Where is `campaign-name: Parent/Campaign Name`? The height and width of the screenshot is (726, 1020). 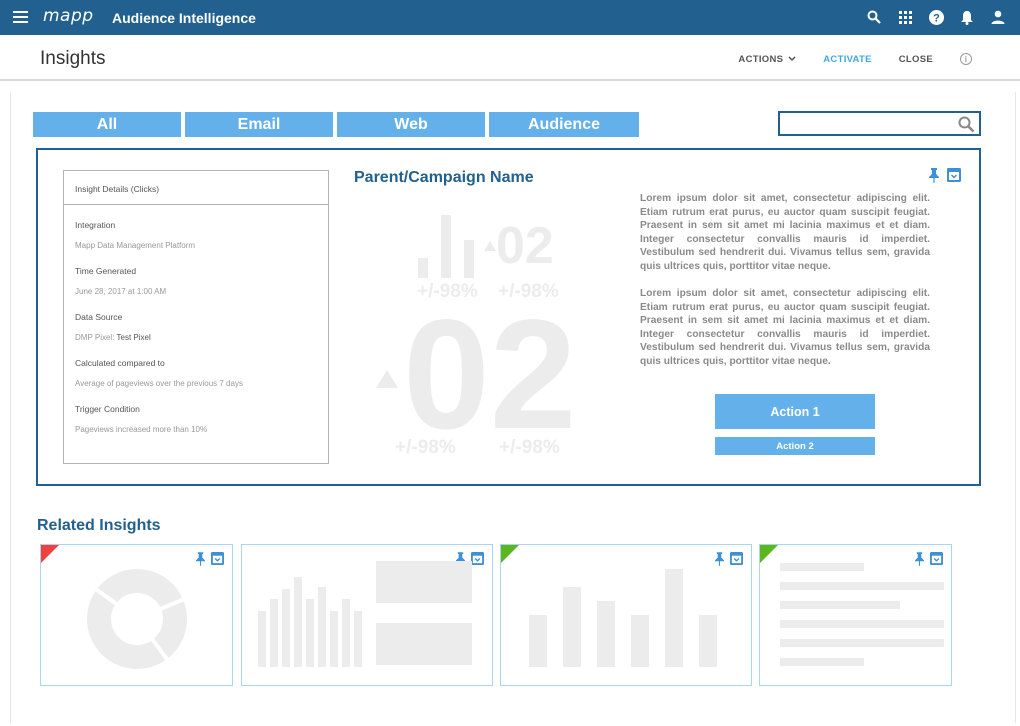 campaign-name: Parent/Campaign Name is located at coordinates (444, 177).